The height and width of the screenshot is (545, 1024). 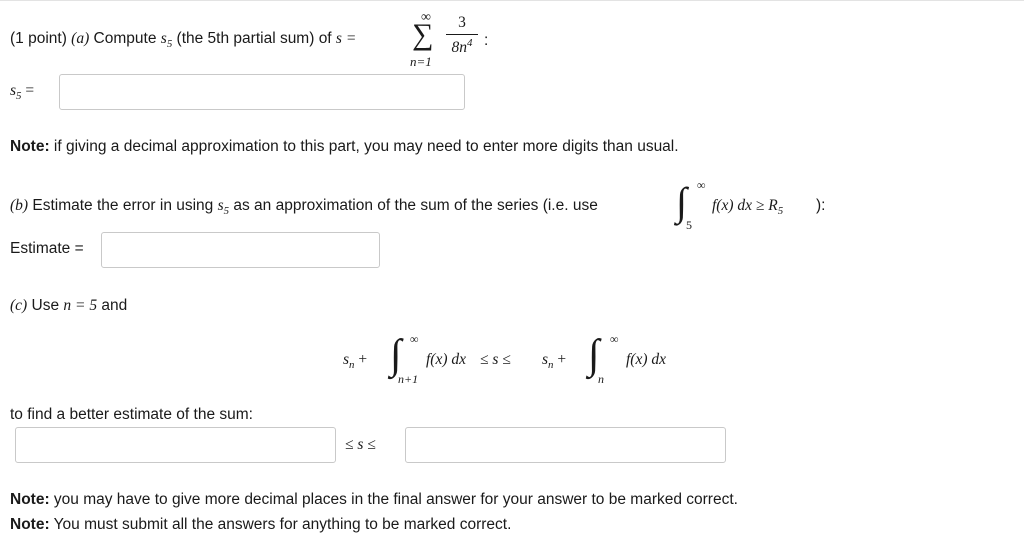 What do you see at coordinates (512, 0) in the screenshot?
I see `top-border` at bounding box center [512, 0].